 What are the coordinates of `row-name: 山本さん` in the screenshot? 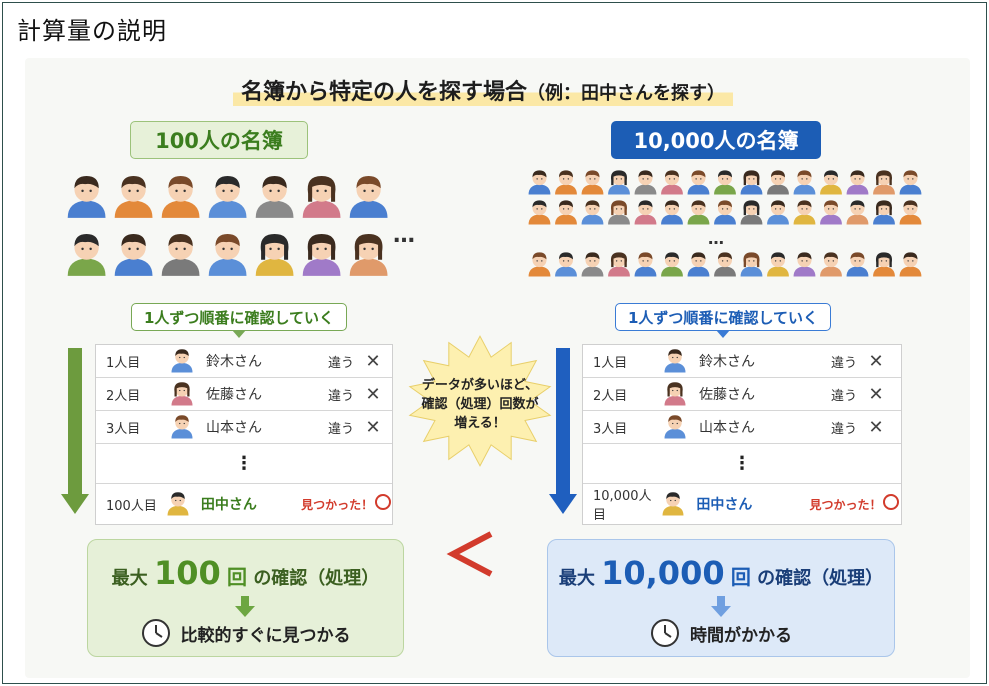 It's located at (234, 428).